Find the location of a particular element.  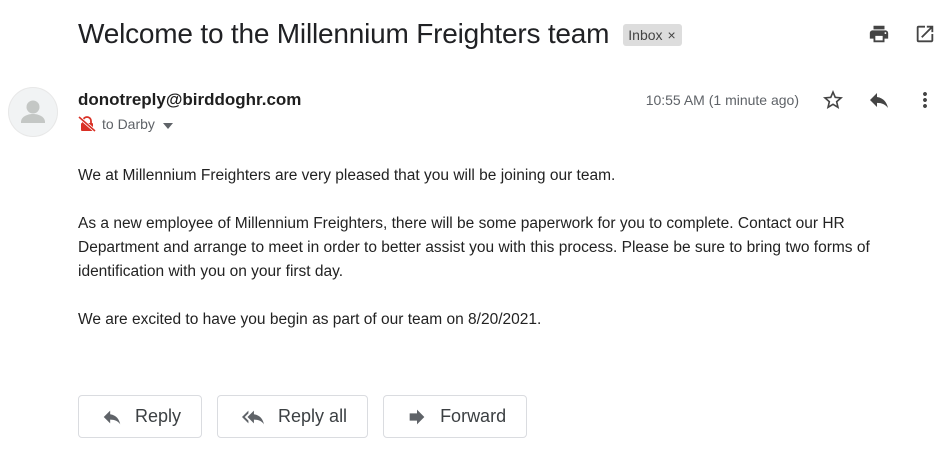

message-meta: 10:55 AM (1 minute ago) is located at coordinates (791, 100).